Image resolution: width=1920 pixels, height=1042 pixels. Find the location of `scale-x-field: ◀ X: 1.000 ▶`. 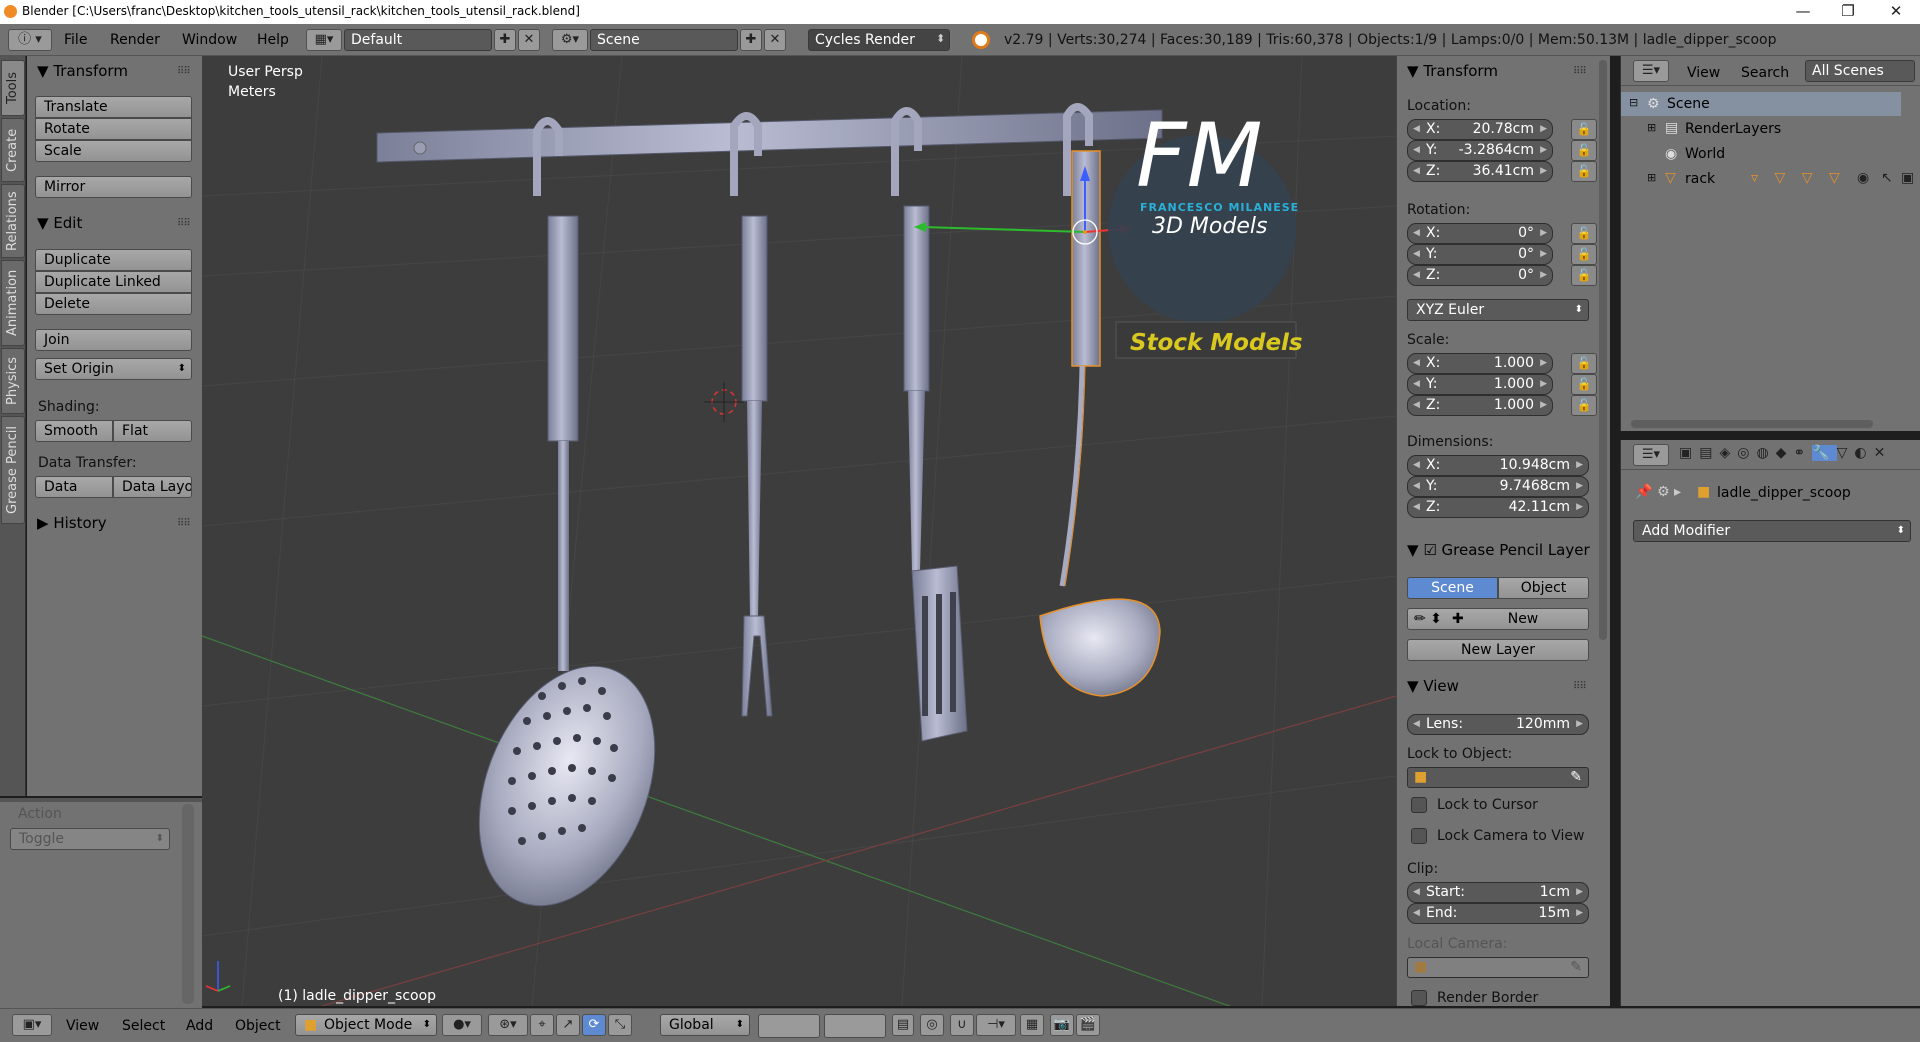

scale-x-field: ◀ X: 1.000 ▶ is located at coordinates (1480, 363).